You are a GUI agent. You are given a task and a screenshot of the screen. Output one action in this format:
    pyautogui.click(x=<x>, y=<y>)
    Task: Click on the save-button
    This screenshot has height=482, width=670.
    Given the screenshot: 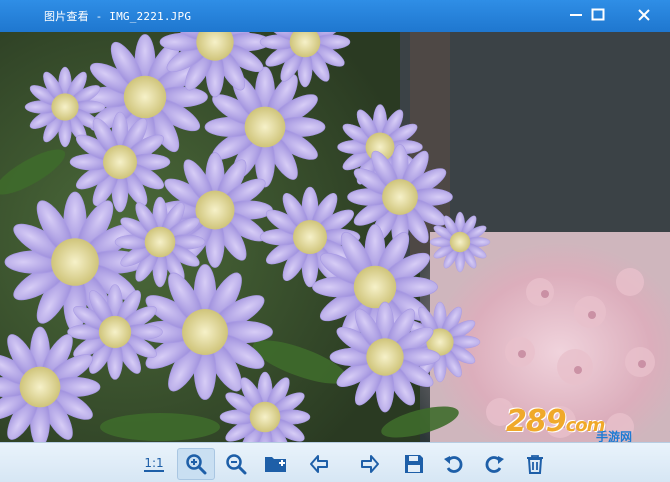 What is the action you would take?
    pyautogui.click(x=414, y=464)
    